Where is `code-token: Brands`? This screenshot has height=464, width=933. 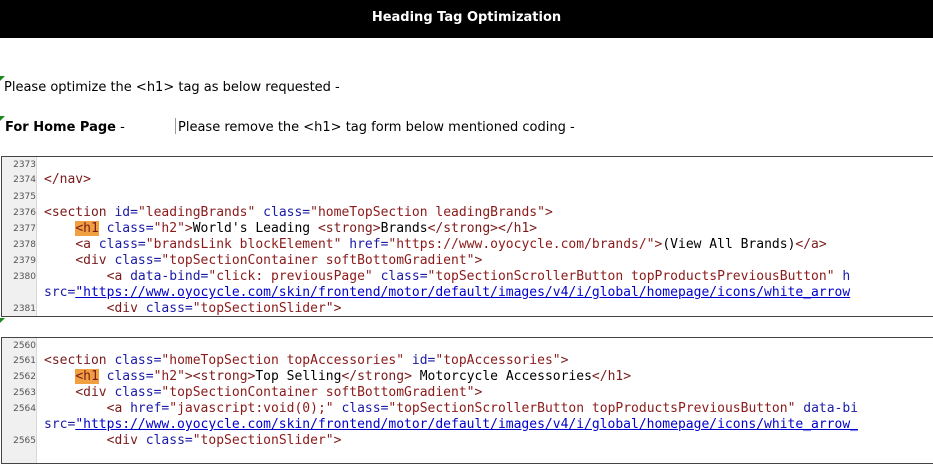 code-token: Brands is located at coordinates (404, 228).